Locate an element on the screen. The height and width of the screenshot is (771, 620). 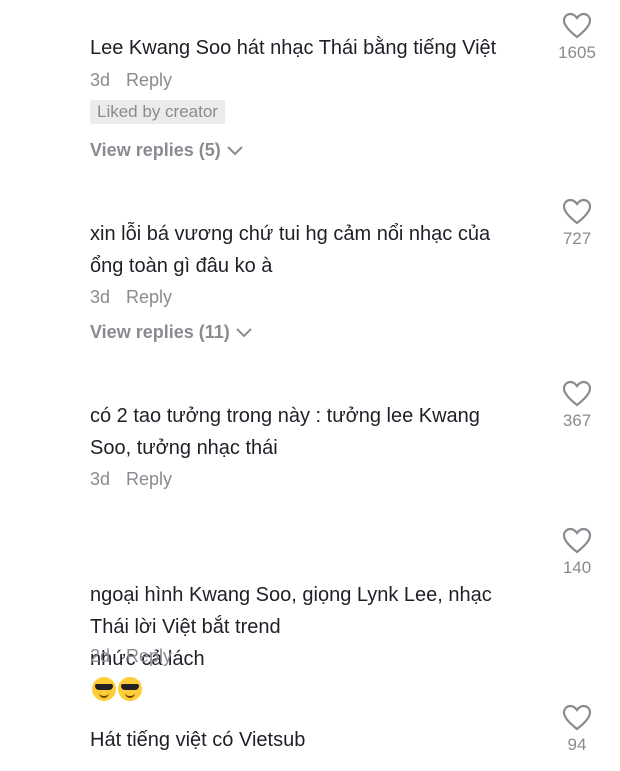
view-replies-label: View replies (5) is located at coordinates (155, 150).